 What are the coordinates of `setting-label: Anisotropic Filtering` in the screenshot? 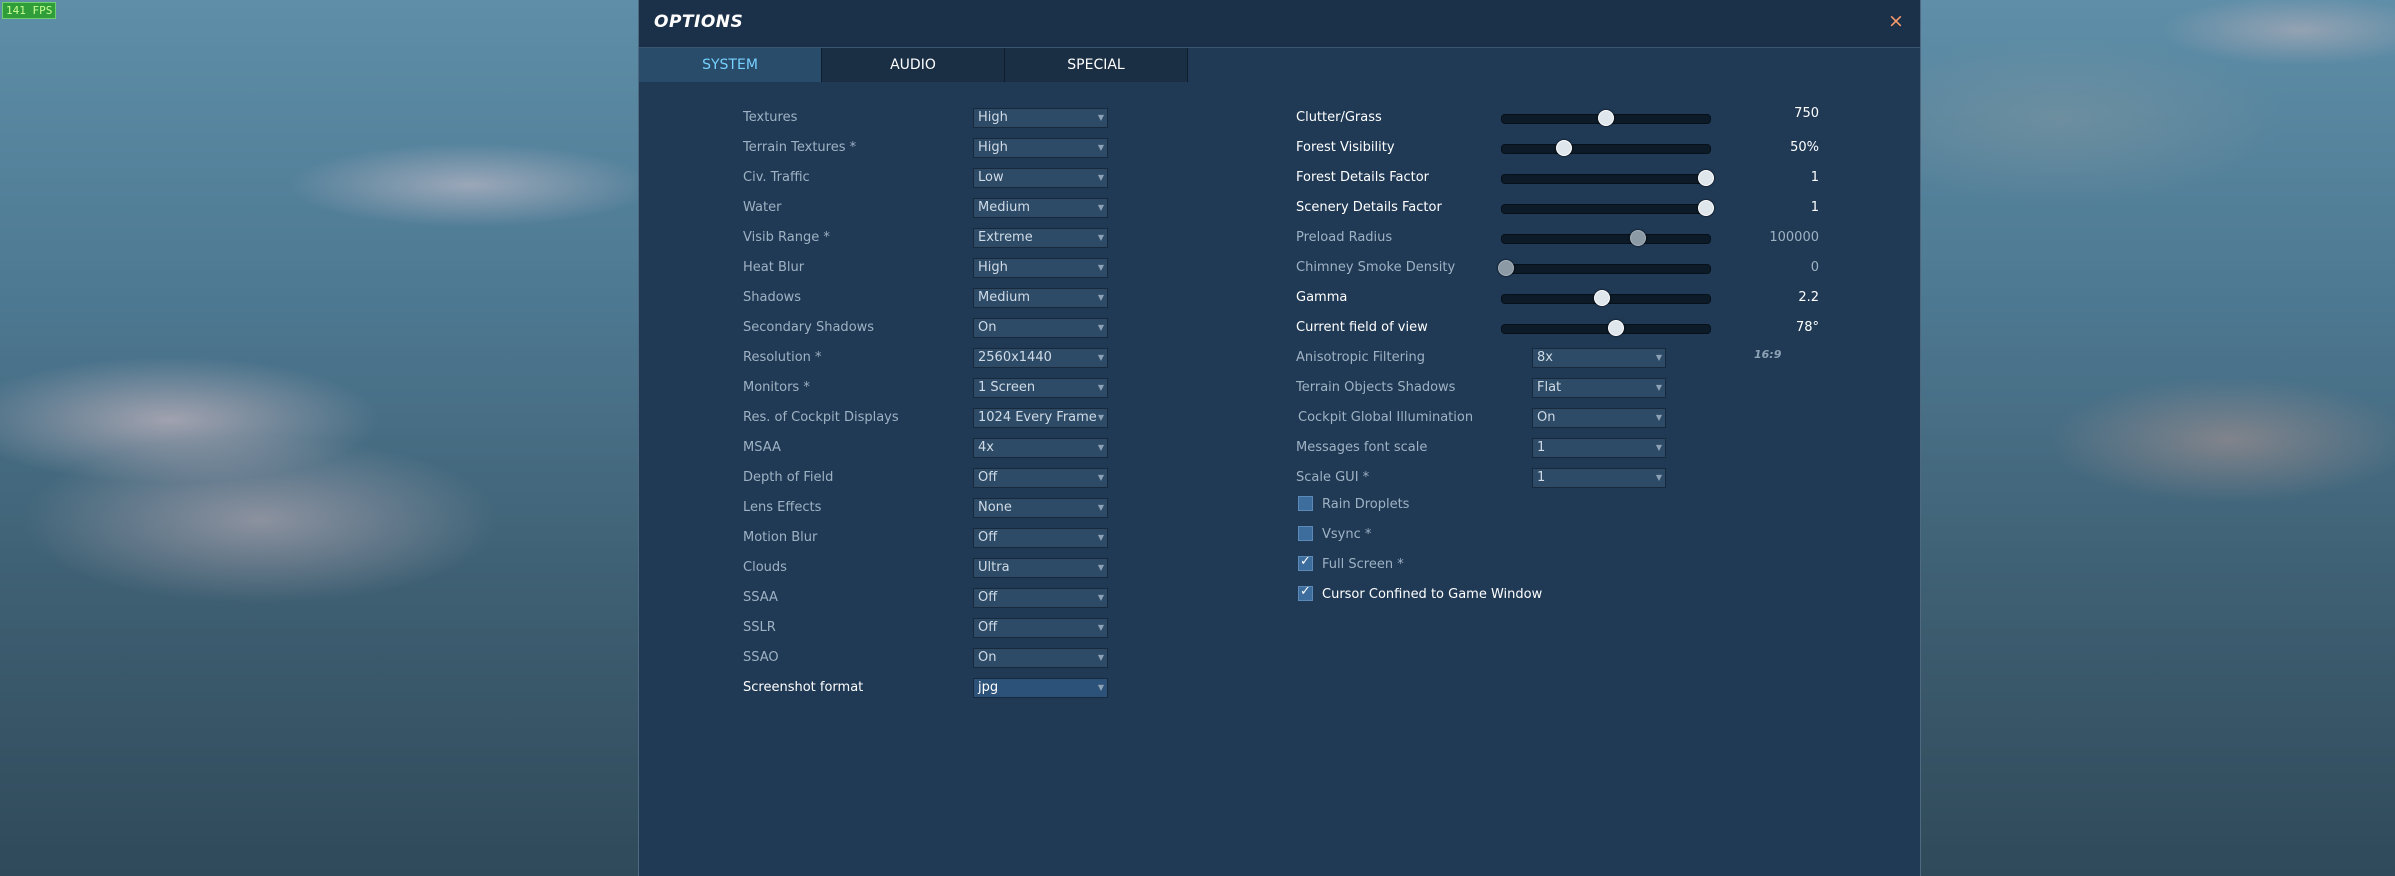 It's located at (1361, 357).